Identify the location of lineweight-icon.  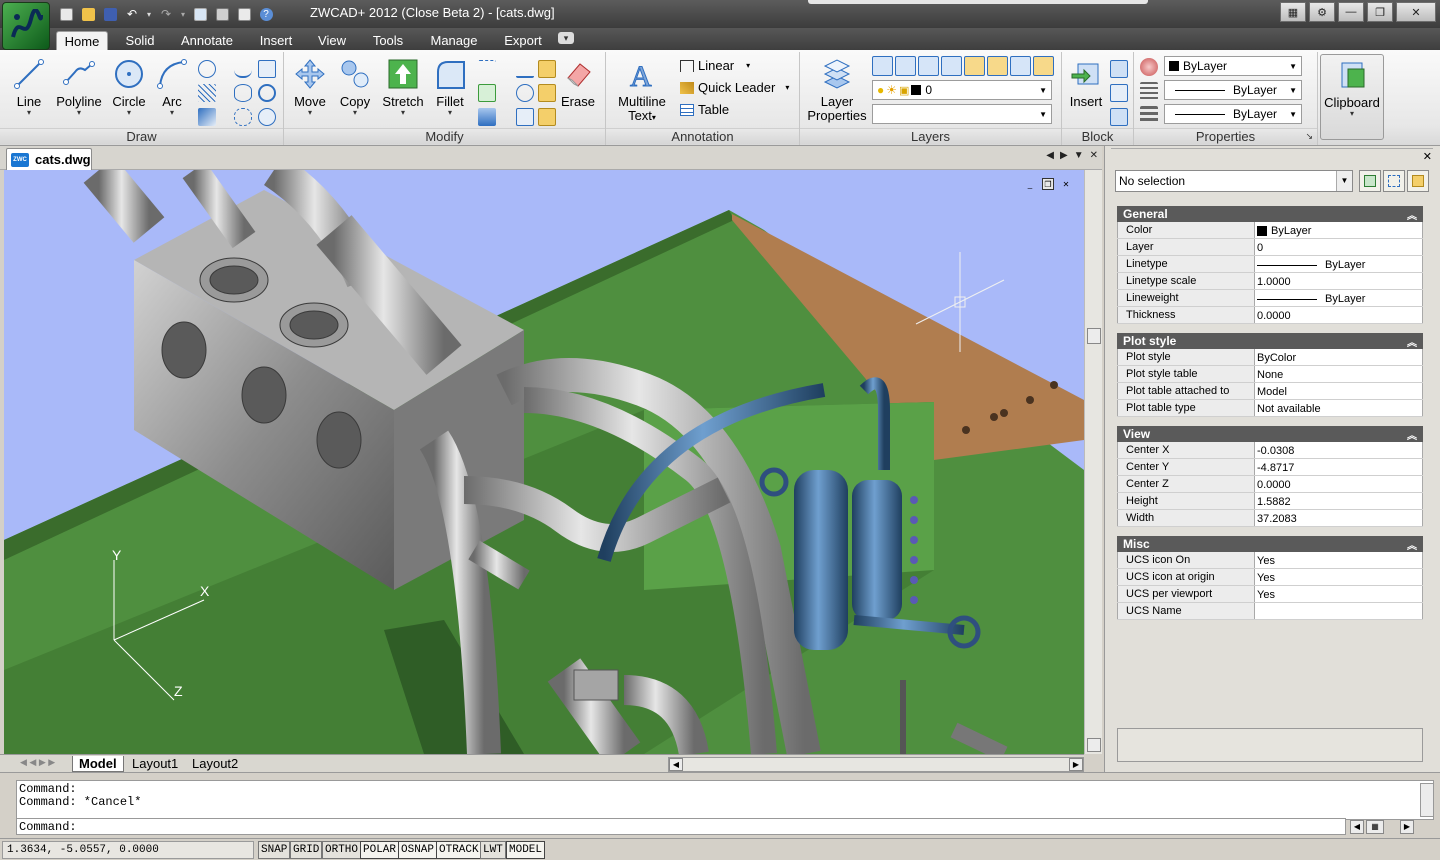
(1149, 115).